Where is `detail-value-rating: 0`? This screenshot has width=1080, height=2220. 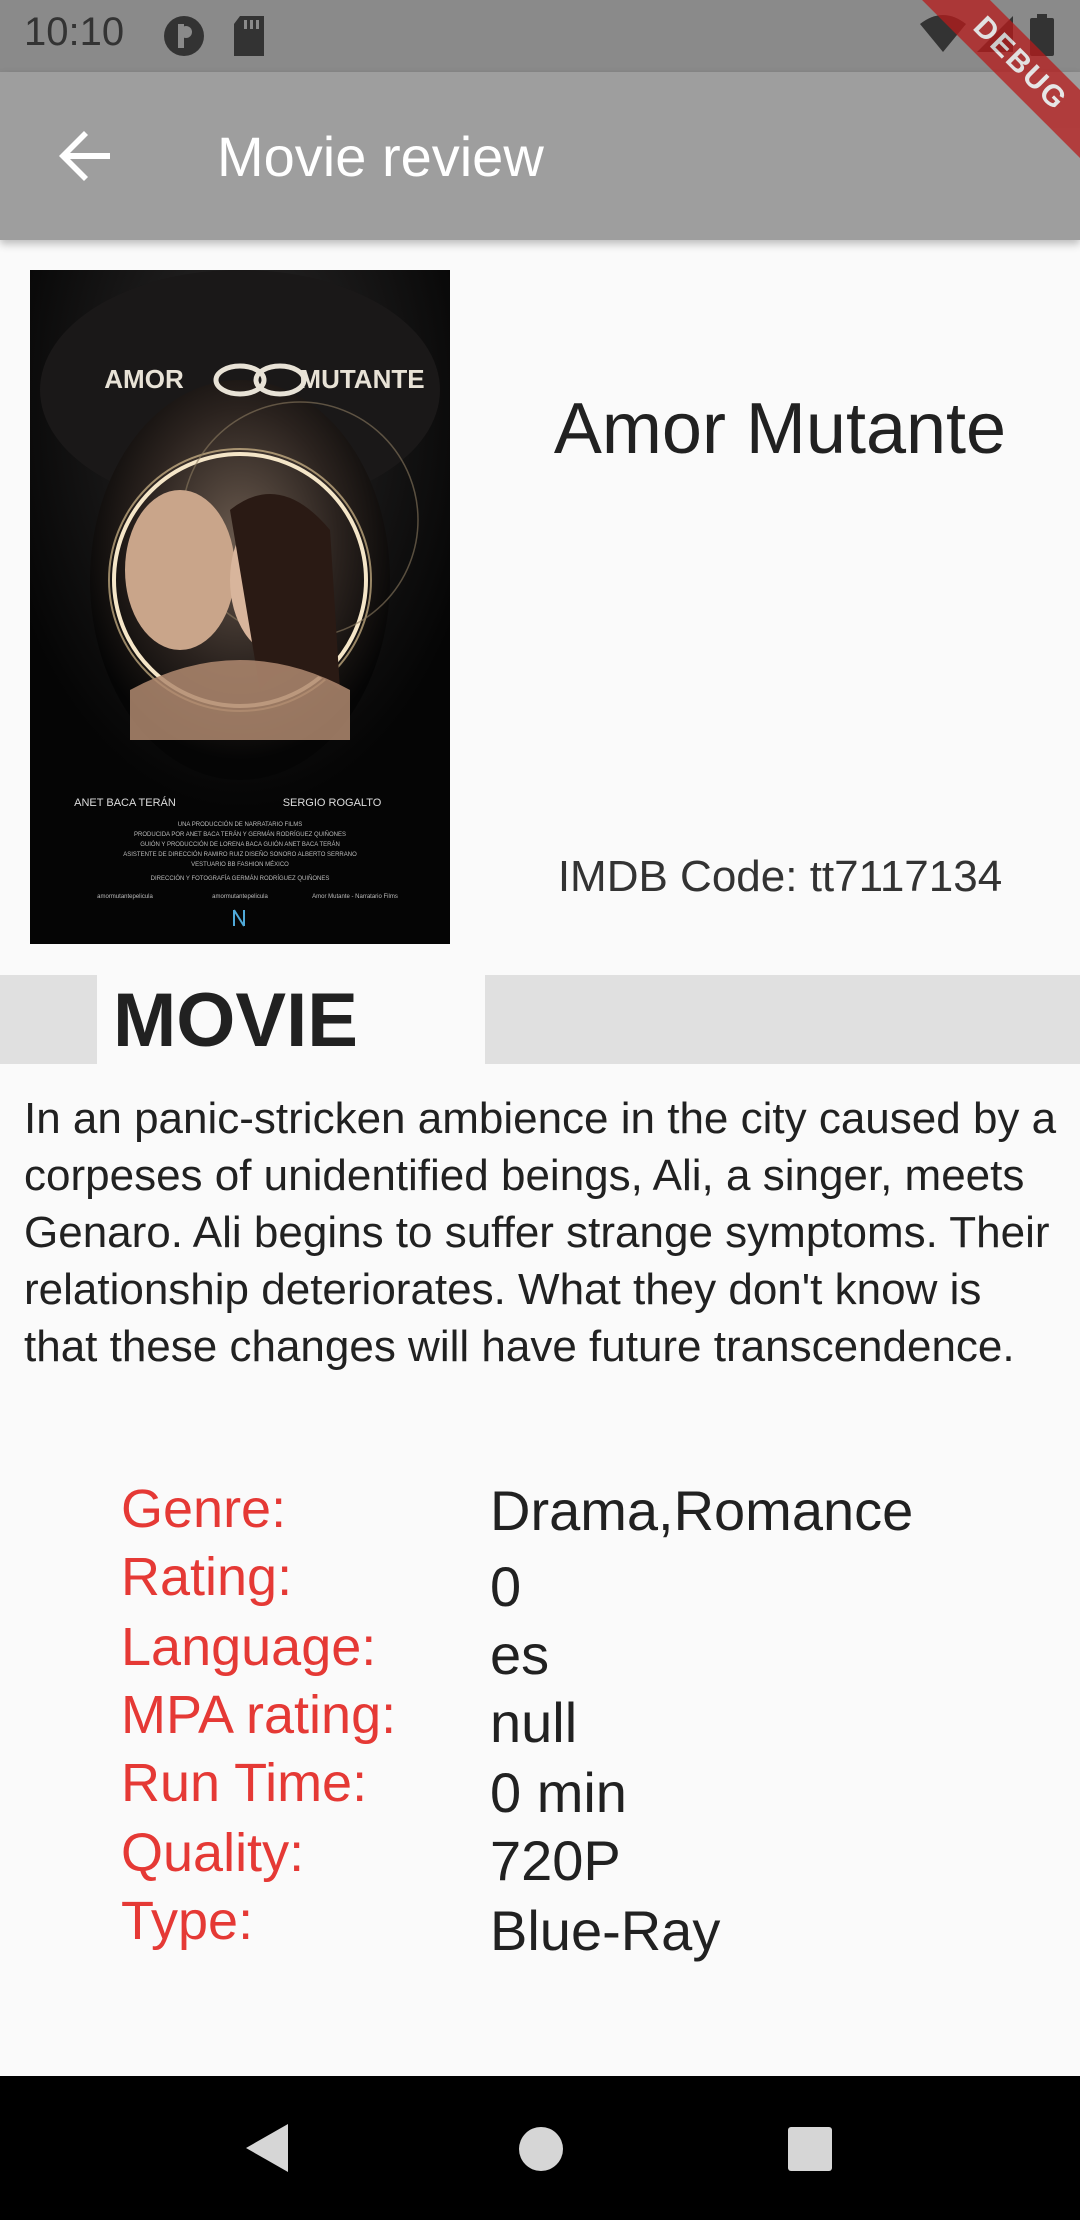 detail-value-rating: 0 is located at coordinates (506, 1586).